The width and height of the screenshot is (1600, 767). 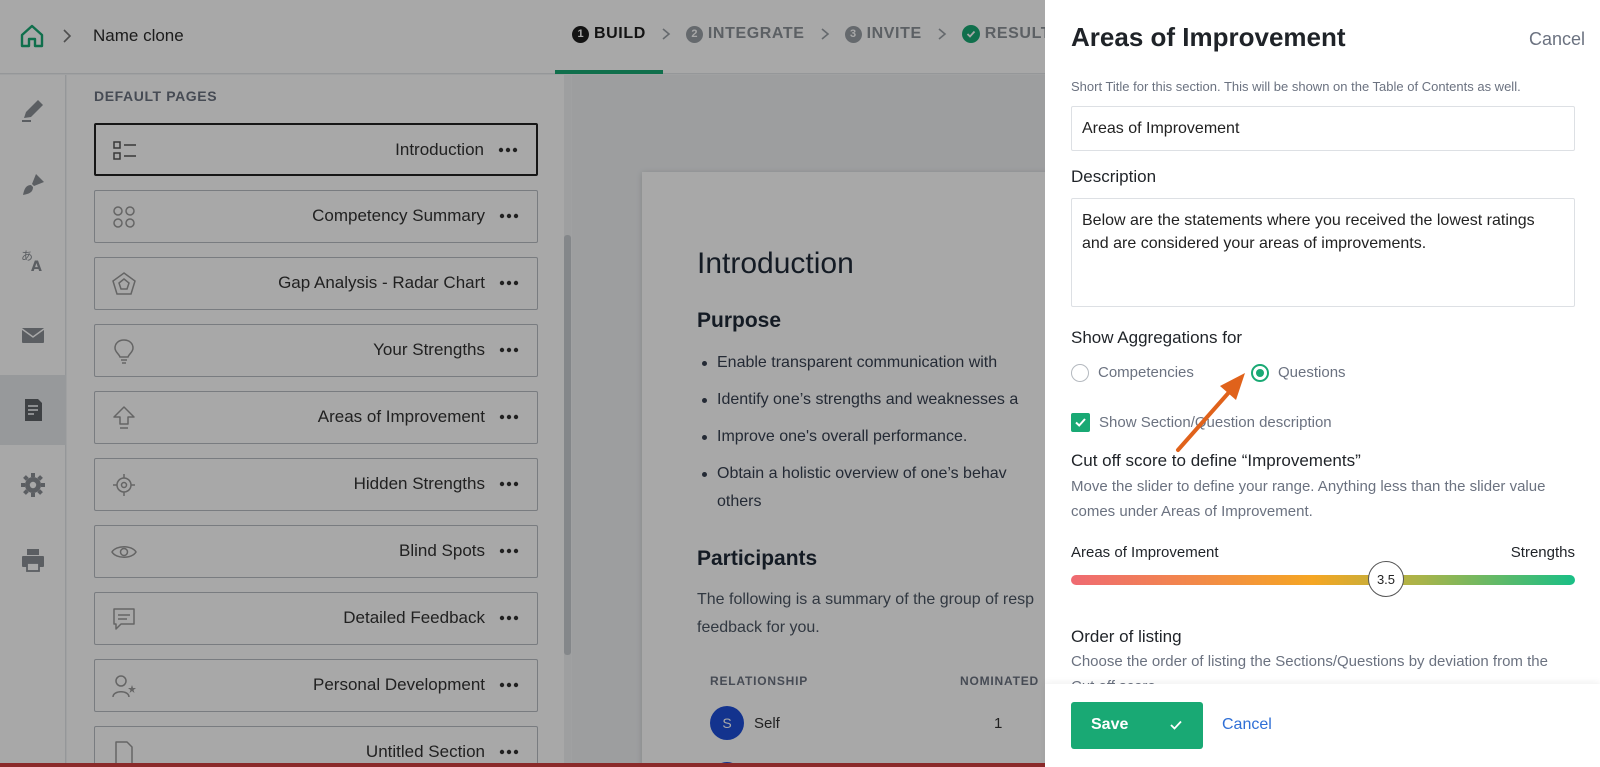 I want to click on order-heading: Order of listing, so click(x=1126, y=636).